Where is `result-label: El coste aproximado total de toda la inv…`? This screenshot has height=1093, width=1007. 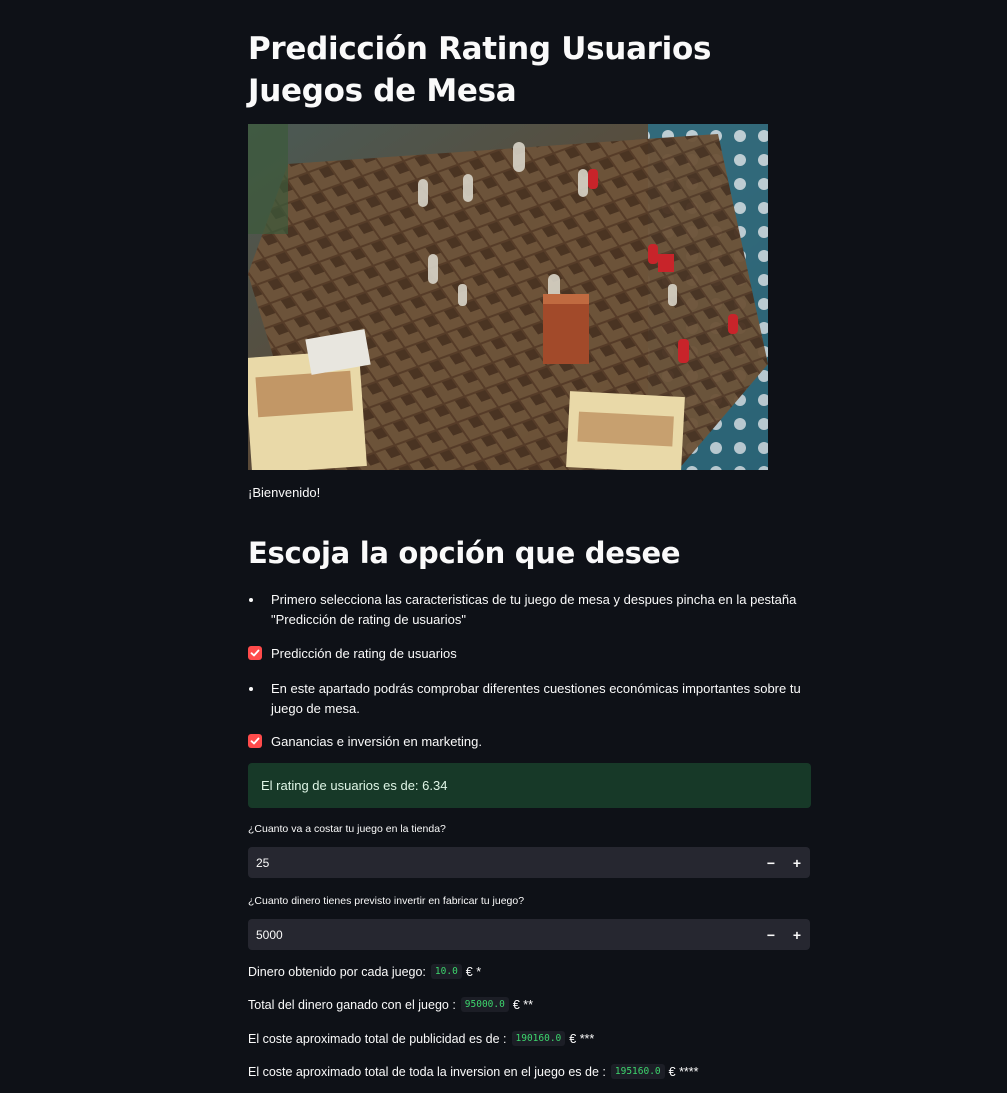
result-label: El coste aproximado total de toda la inv… is located at coordinates (427, 1071).